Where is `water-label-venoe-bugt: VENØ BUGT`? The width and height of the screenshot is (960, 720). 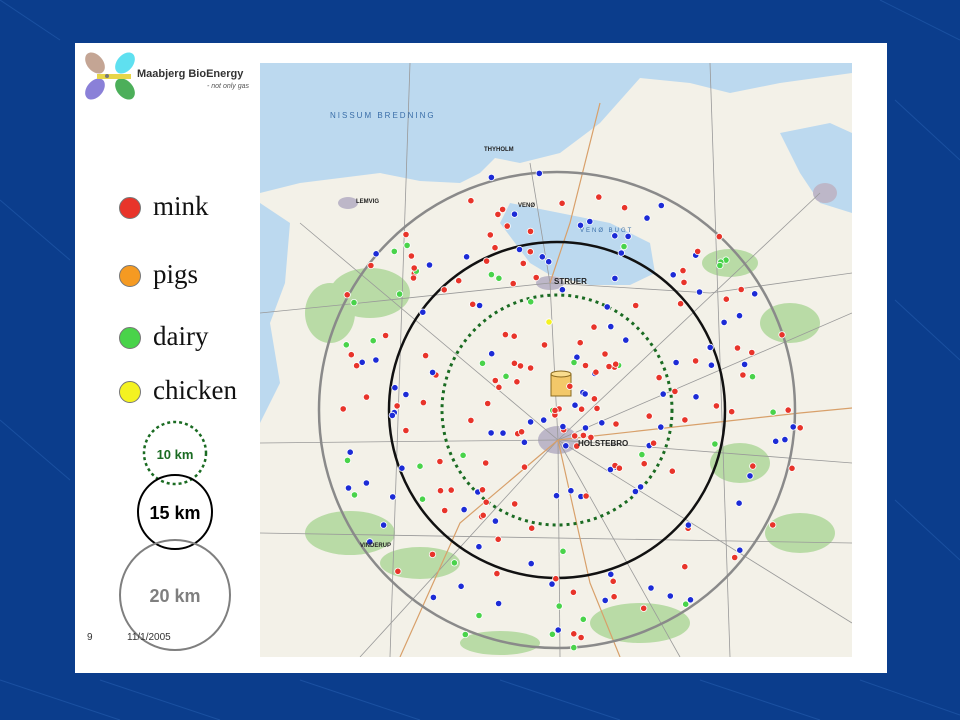 water-label-venoe-bugt: VENØ BUGT is located at coordinates (607, 231).